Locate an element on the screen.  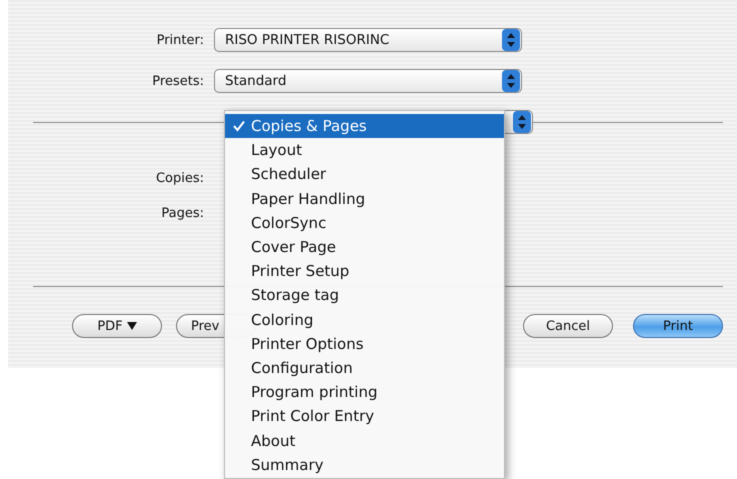
dialog-button: Cancel is located at coordinates (568, 326).